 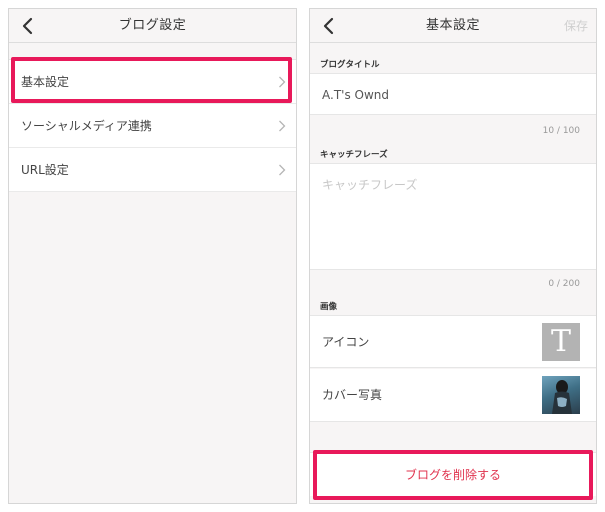 What do you see at coordinates (453, 216) in the screenshot?
I see `catchphrase-input: キャッチフレーズ` at bounding box center [453, 216].